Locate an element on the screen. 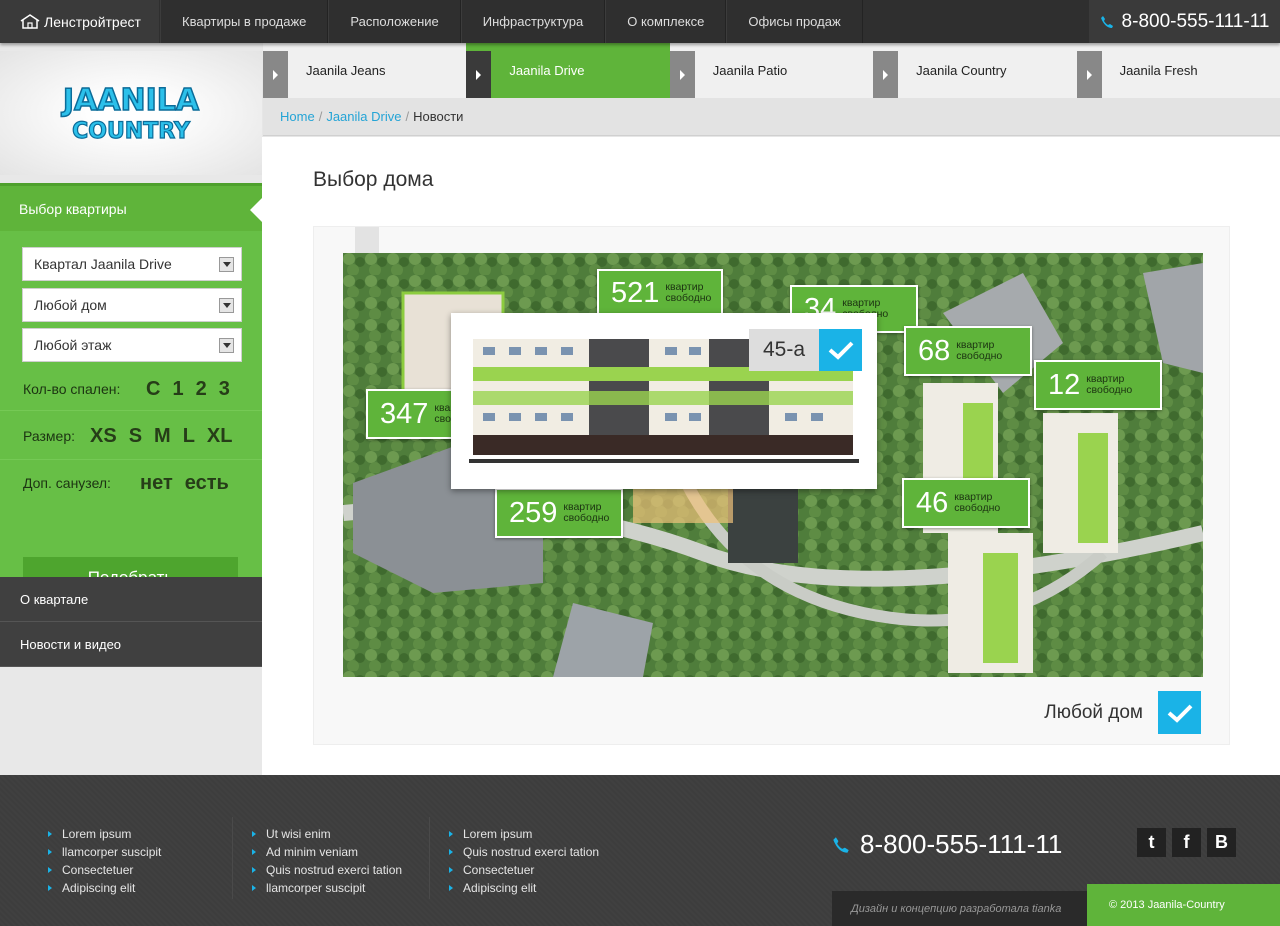 This screenshot has height=926, width=1280. nav-sales-offices: Офисы продаж is located at coordinates (794, 21).